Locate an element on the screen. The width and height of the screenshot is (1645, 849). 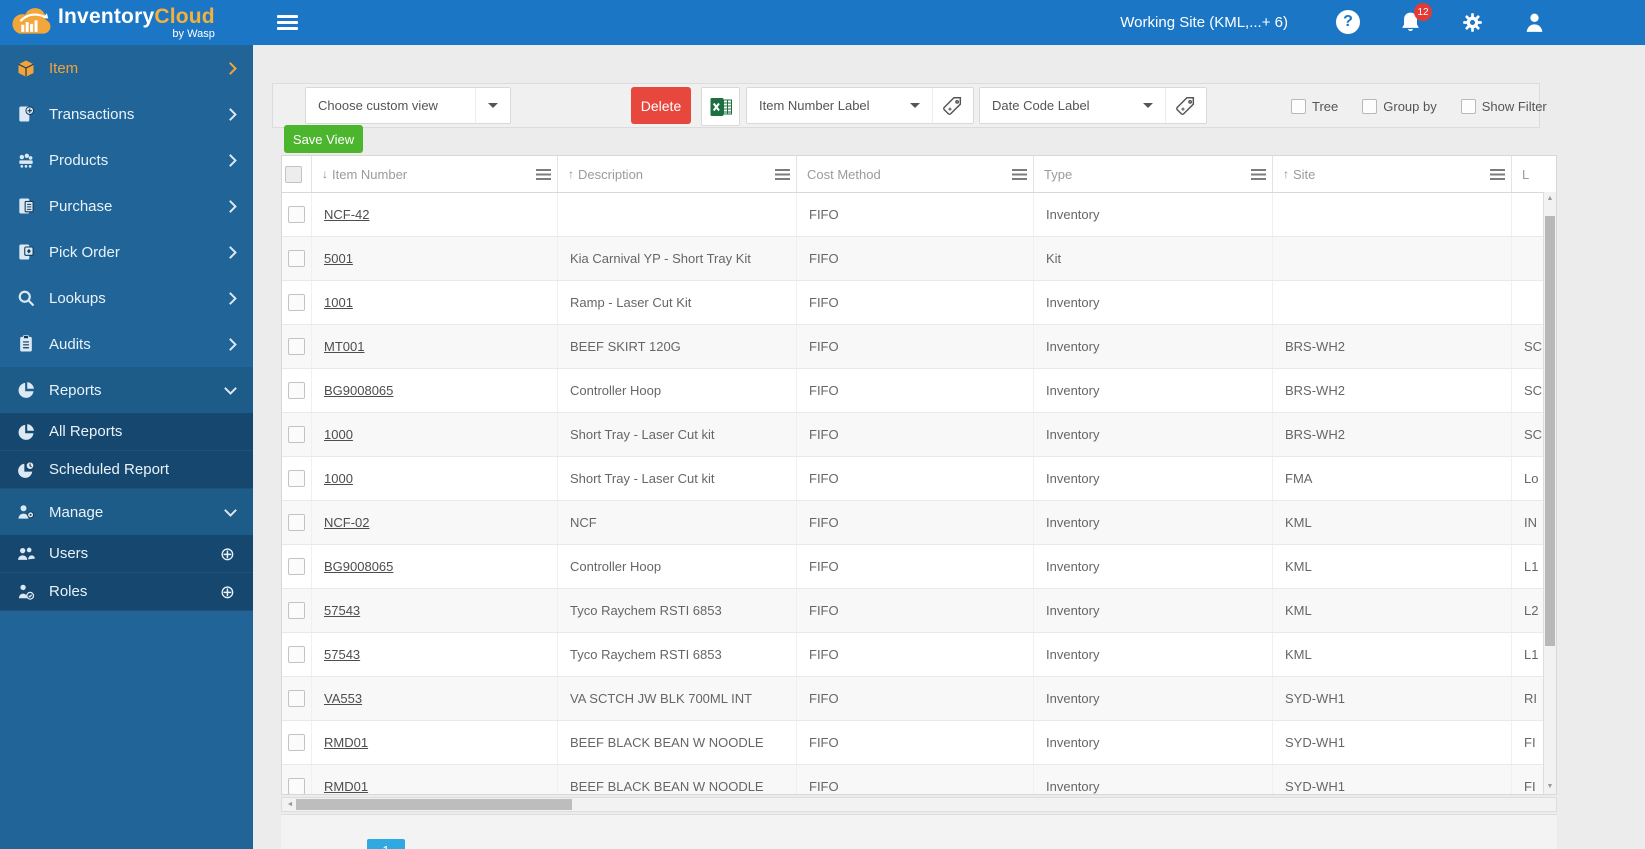
date-code-label-dropdown: Date Code Label is located at coordinates (1055, 105).